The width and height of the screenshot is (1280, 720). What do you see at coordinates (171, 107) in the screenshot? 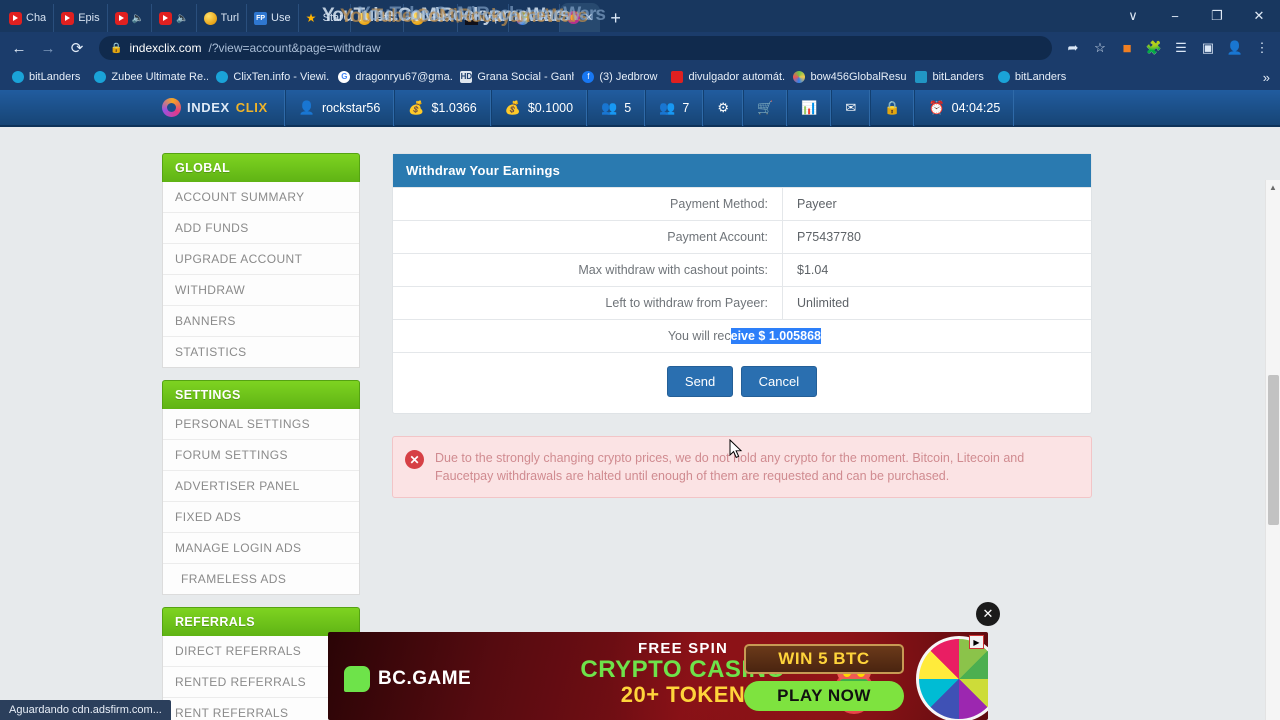
I see `indexclix-logo-icon` at bounding box center [171, 107].